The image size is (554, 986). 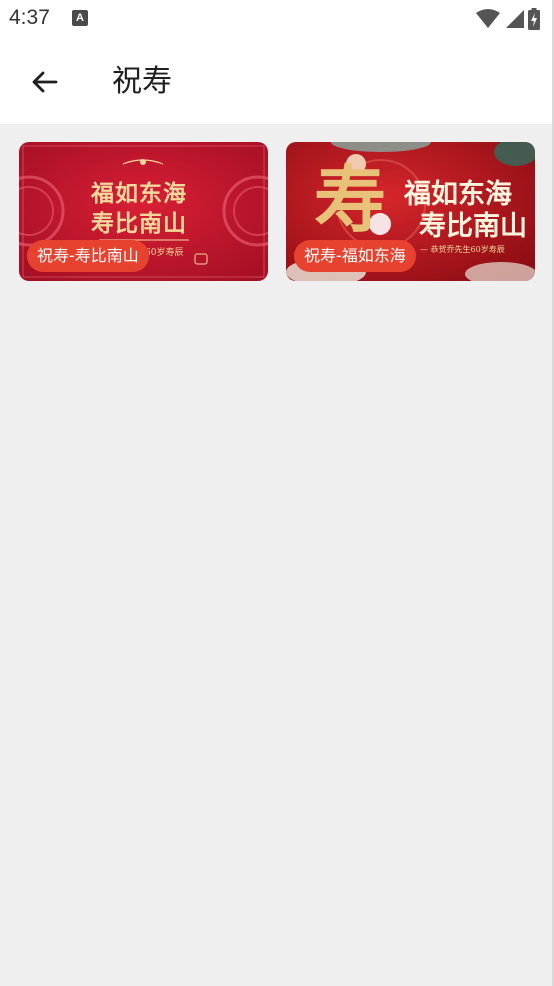 I want to click on signal-icon, so click(x=515, y=19).